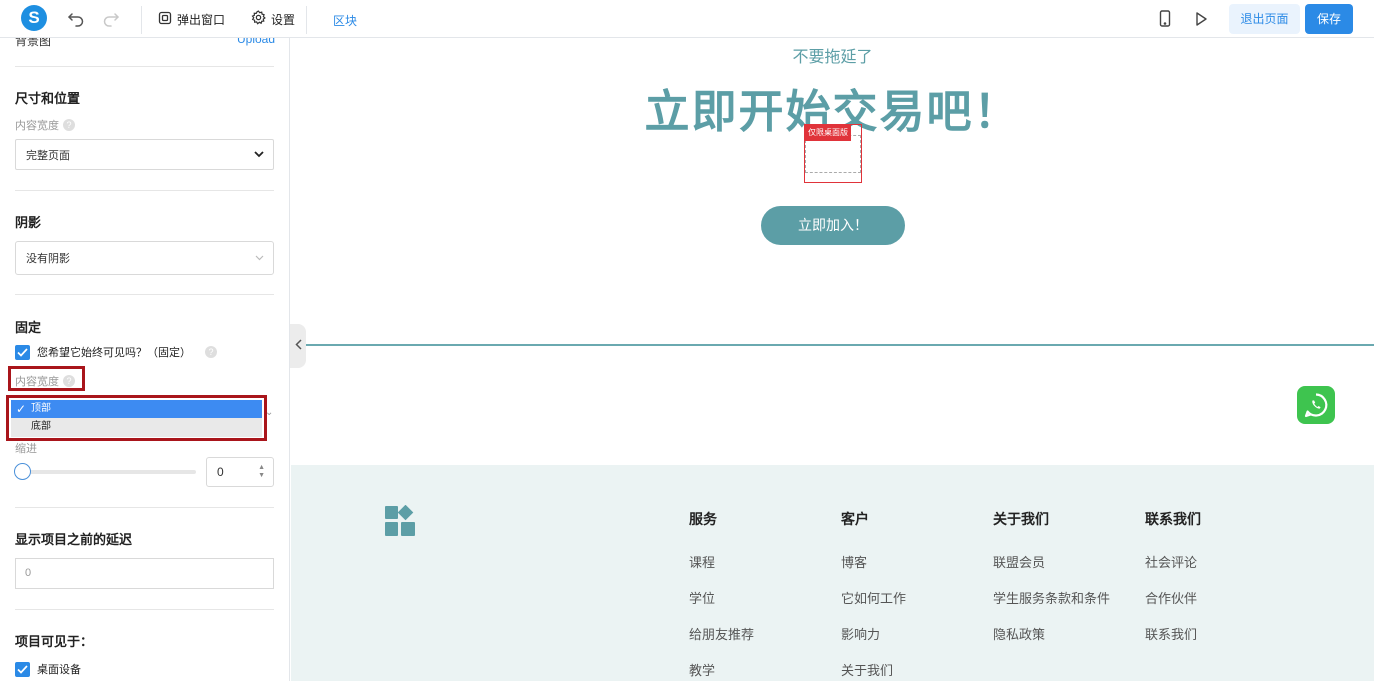 The image size is (1374, 681). What do you see at coordinates (220, 472) in the screenshot?
I see `indent-value: 0` at bounding box center [220, 472].